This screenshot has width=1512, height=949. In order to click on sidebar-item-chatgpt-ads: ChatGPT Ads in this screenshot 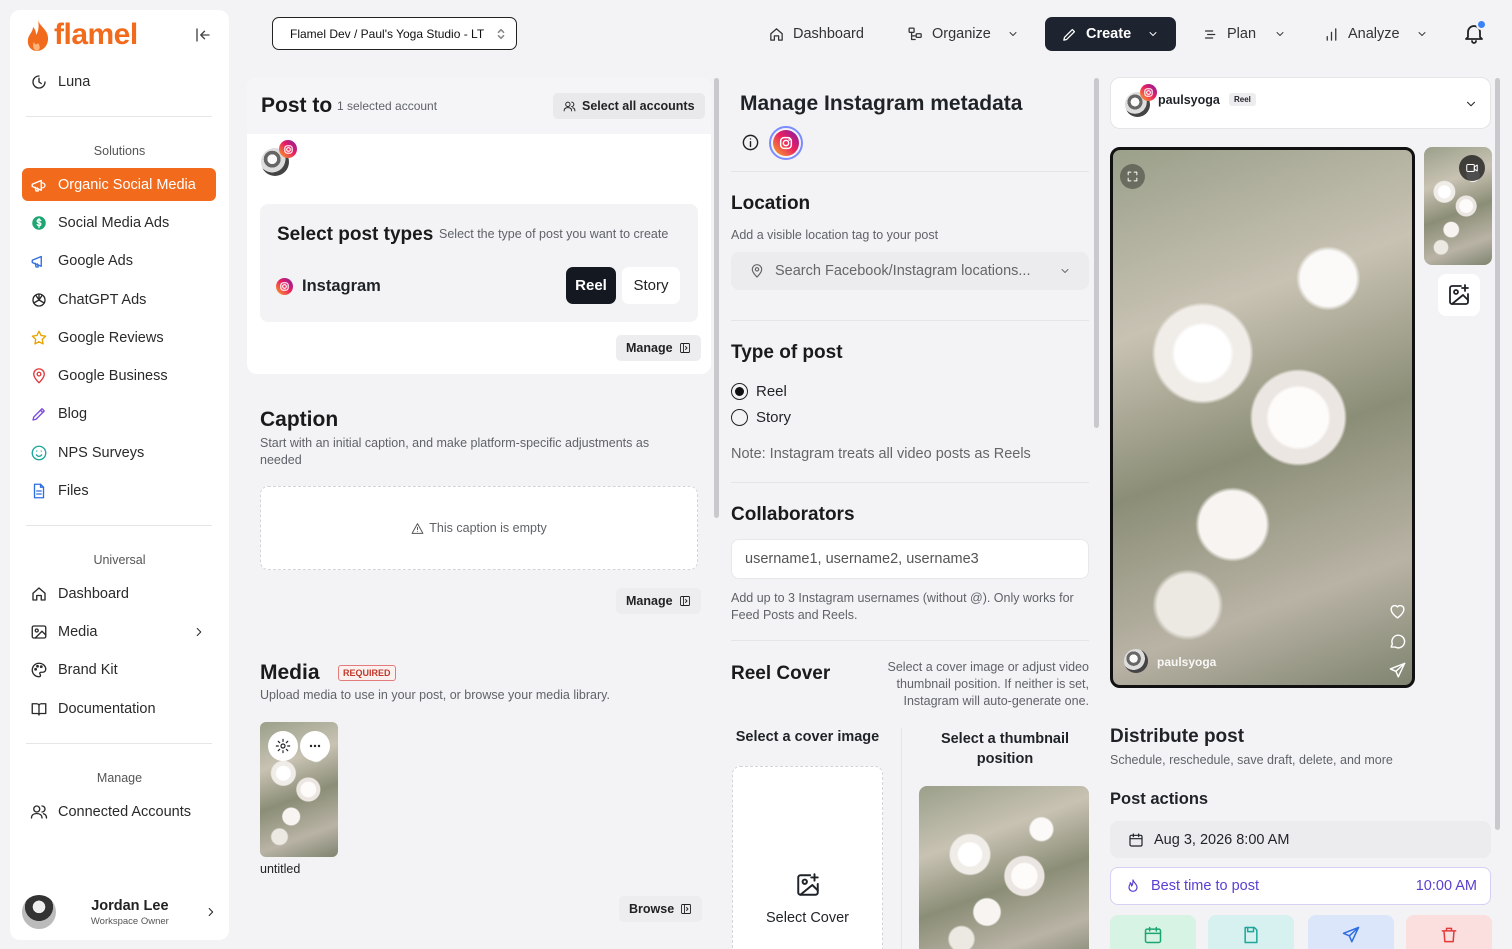, I will do `click(119, 299)`.